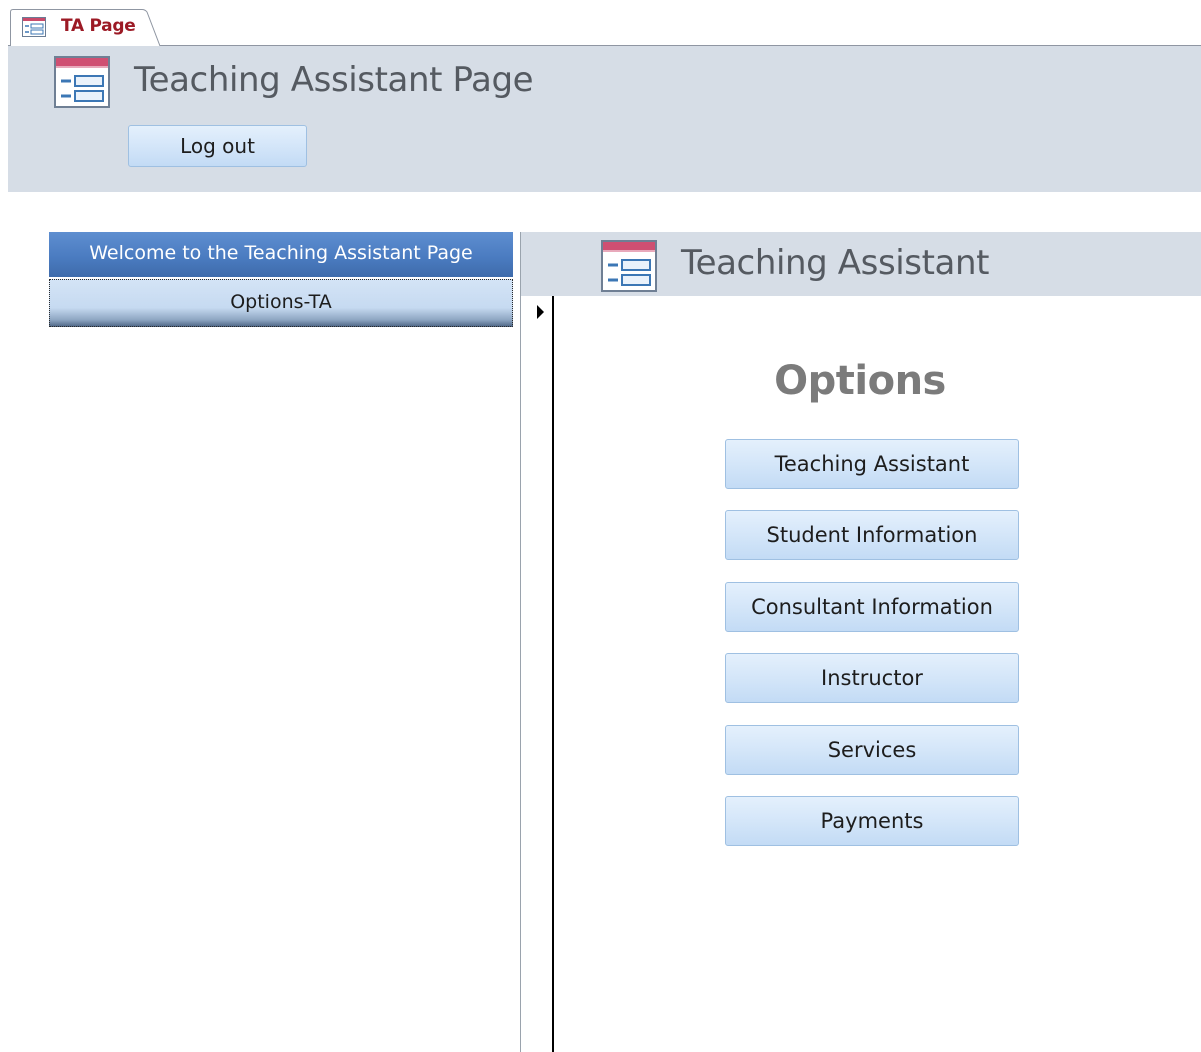 The image size is (1201, 1052). Describe the element at coordinates (537, 674) in the screenshot. I see `record-selector` at that location.